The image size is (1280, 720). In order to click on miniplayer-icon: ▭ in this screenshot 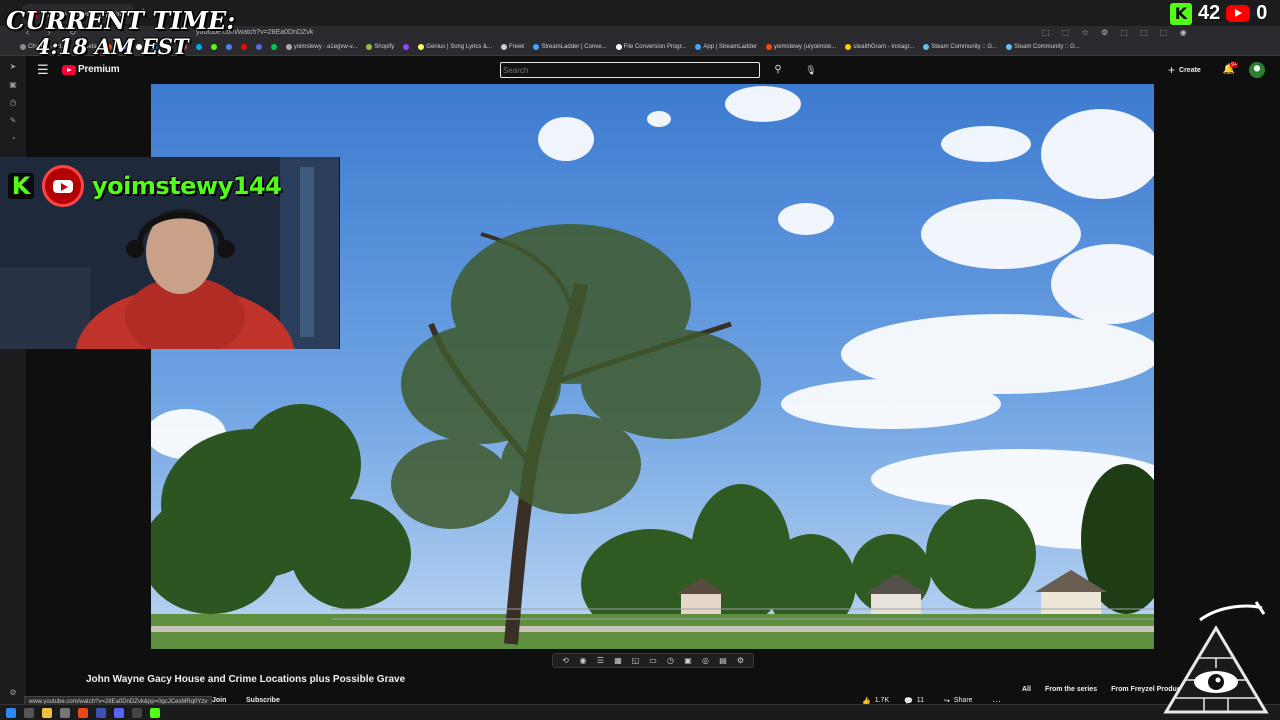, I will do `click(653, 660)`.